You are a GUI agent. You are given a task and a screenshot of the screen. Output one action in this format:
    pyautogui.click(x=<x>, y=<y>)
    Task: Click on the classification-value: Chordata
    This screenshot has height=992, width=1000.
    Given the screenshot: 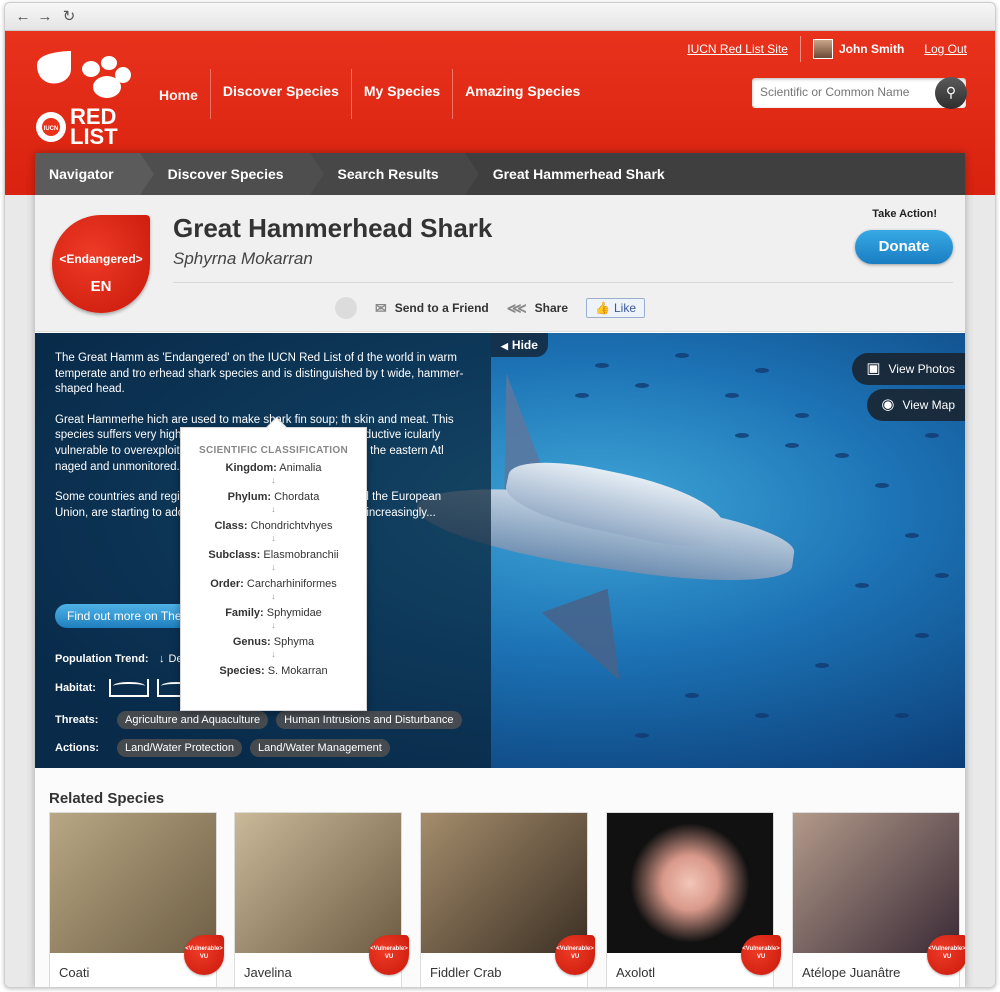 What is the action you would take?
    pyautogui.click(x=296, y=497)
    